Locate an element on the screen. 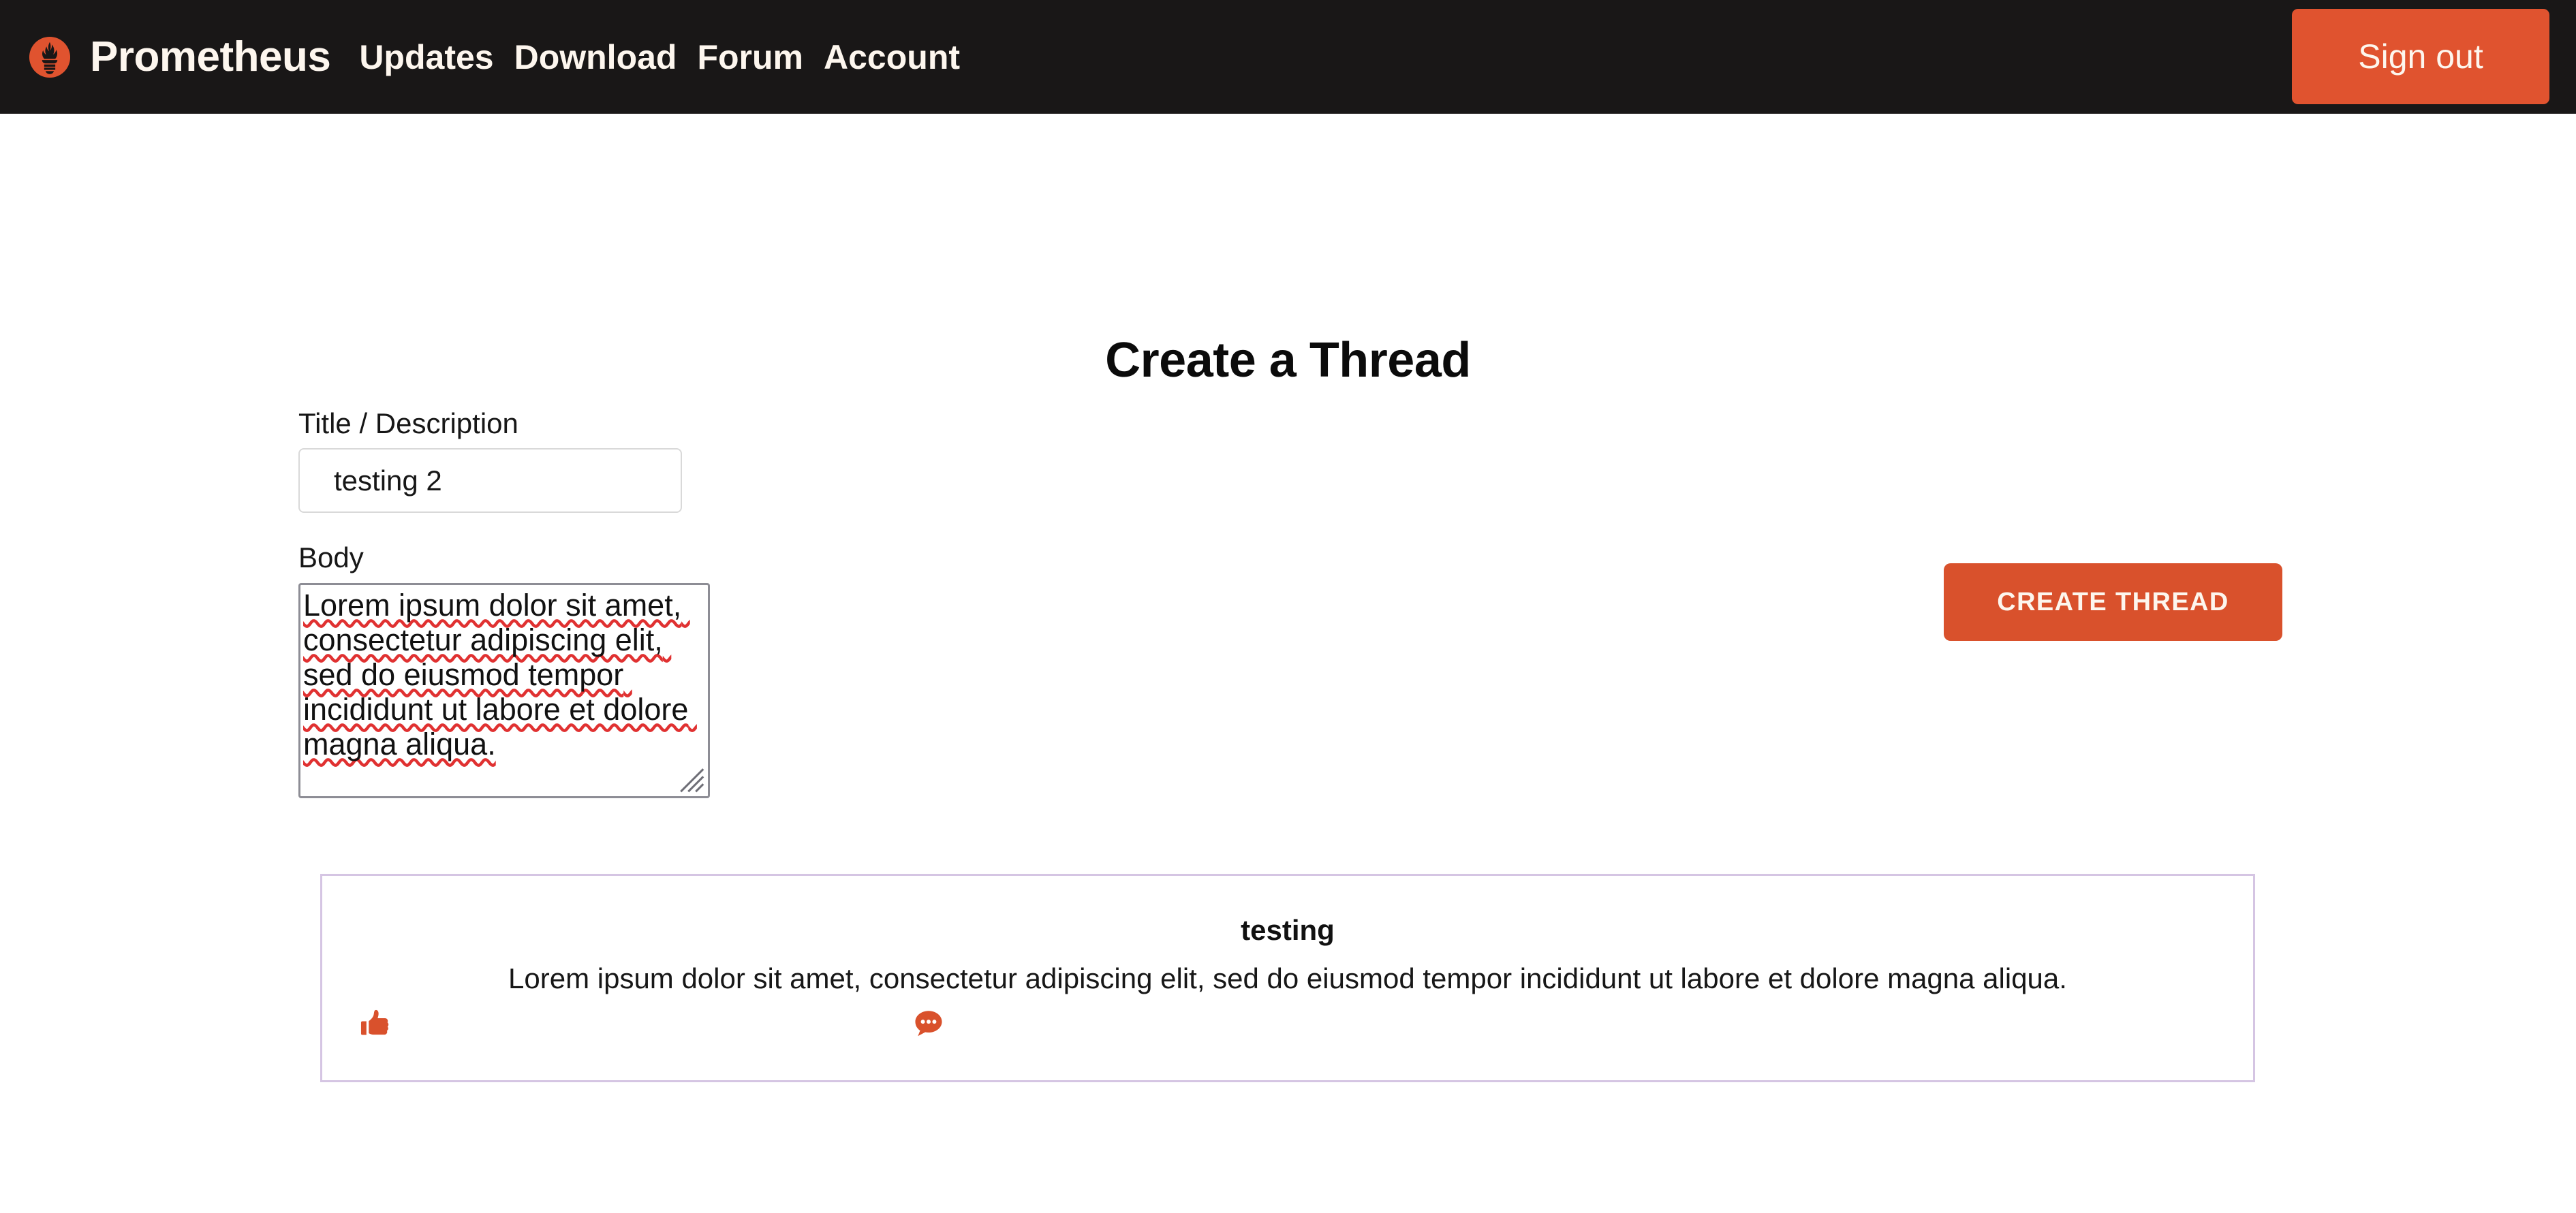 This screenshot has width=2576, height=1213. body-textarea is located at coordinates (504, 690).